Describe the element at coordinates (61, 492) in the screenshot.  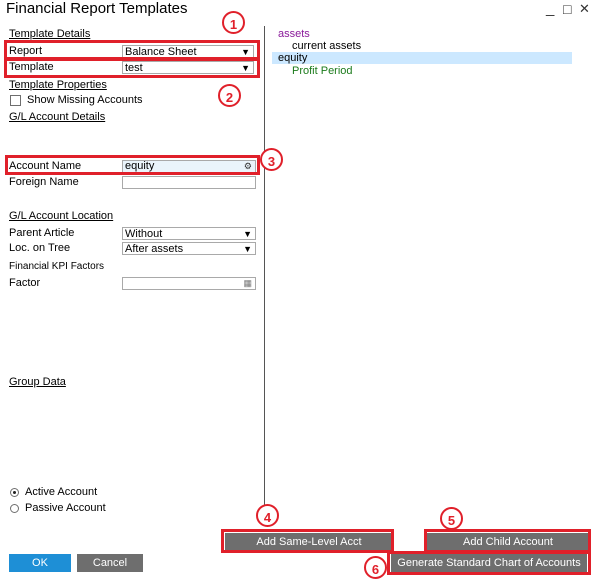
I see `active-account-label: Active Account` at that location.